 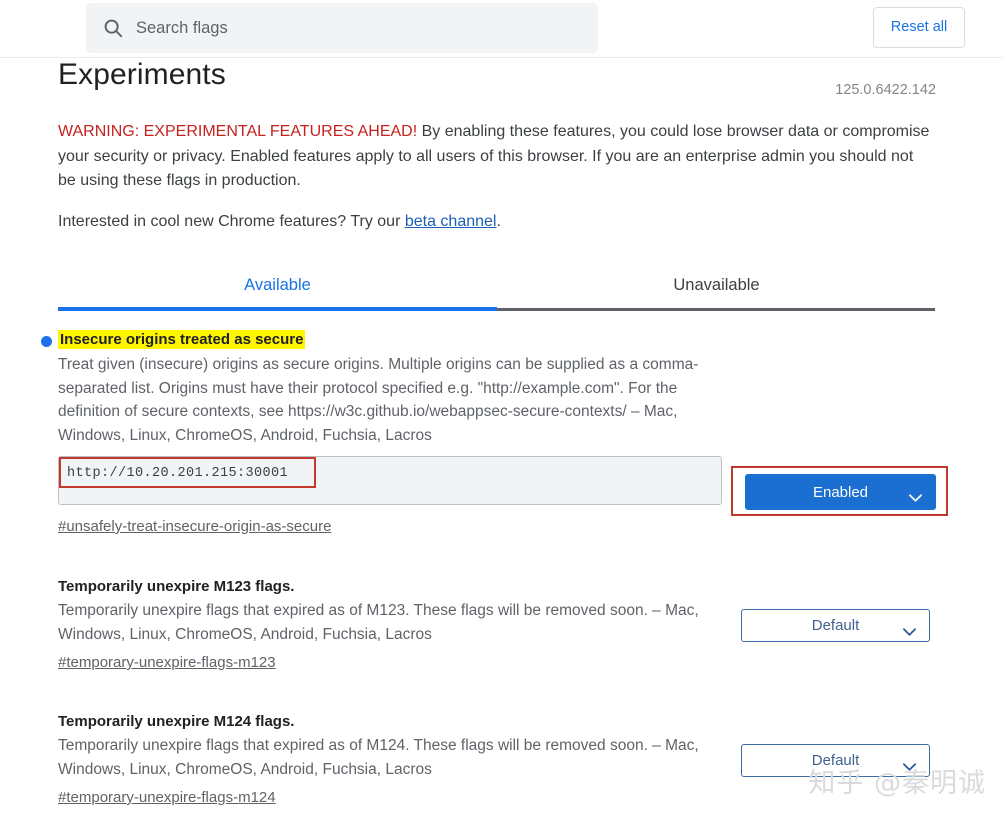 What do you see at coordinates (277, 309) in the screenshot?
I see `tab-active-indicator` at bounding box center [277, 309].